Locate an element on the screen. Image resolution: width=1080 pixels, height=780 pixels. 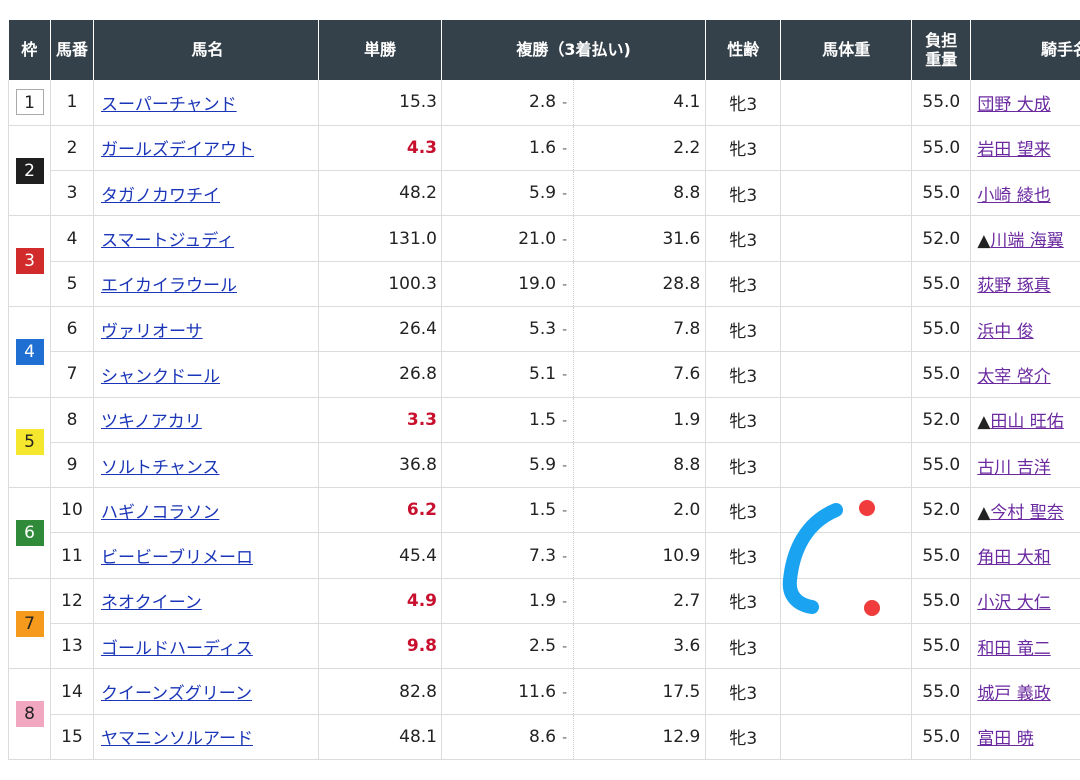
horse-name-link: ハギノコラソン is located at coordinates (160, 513).